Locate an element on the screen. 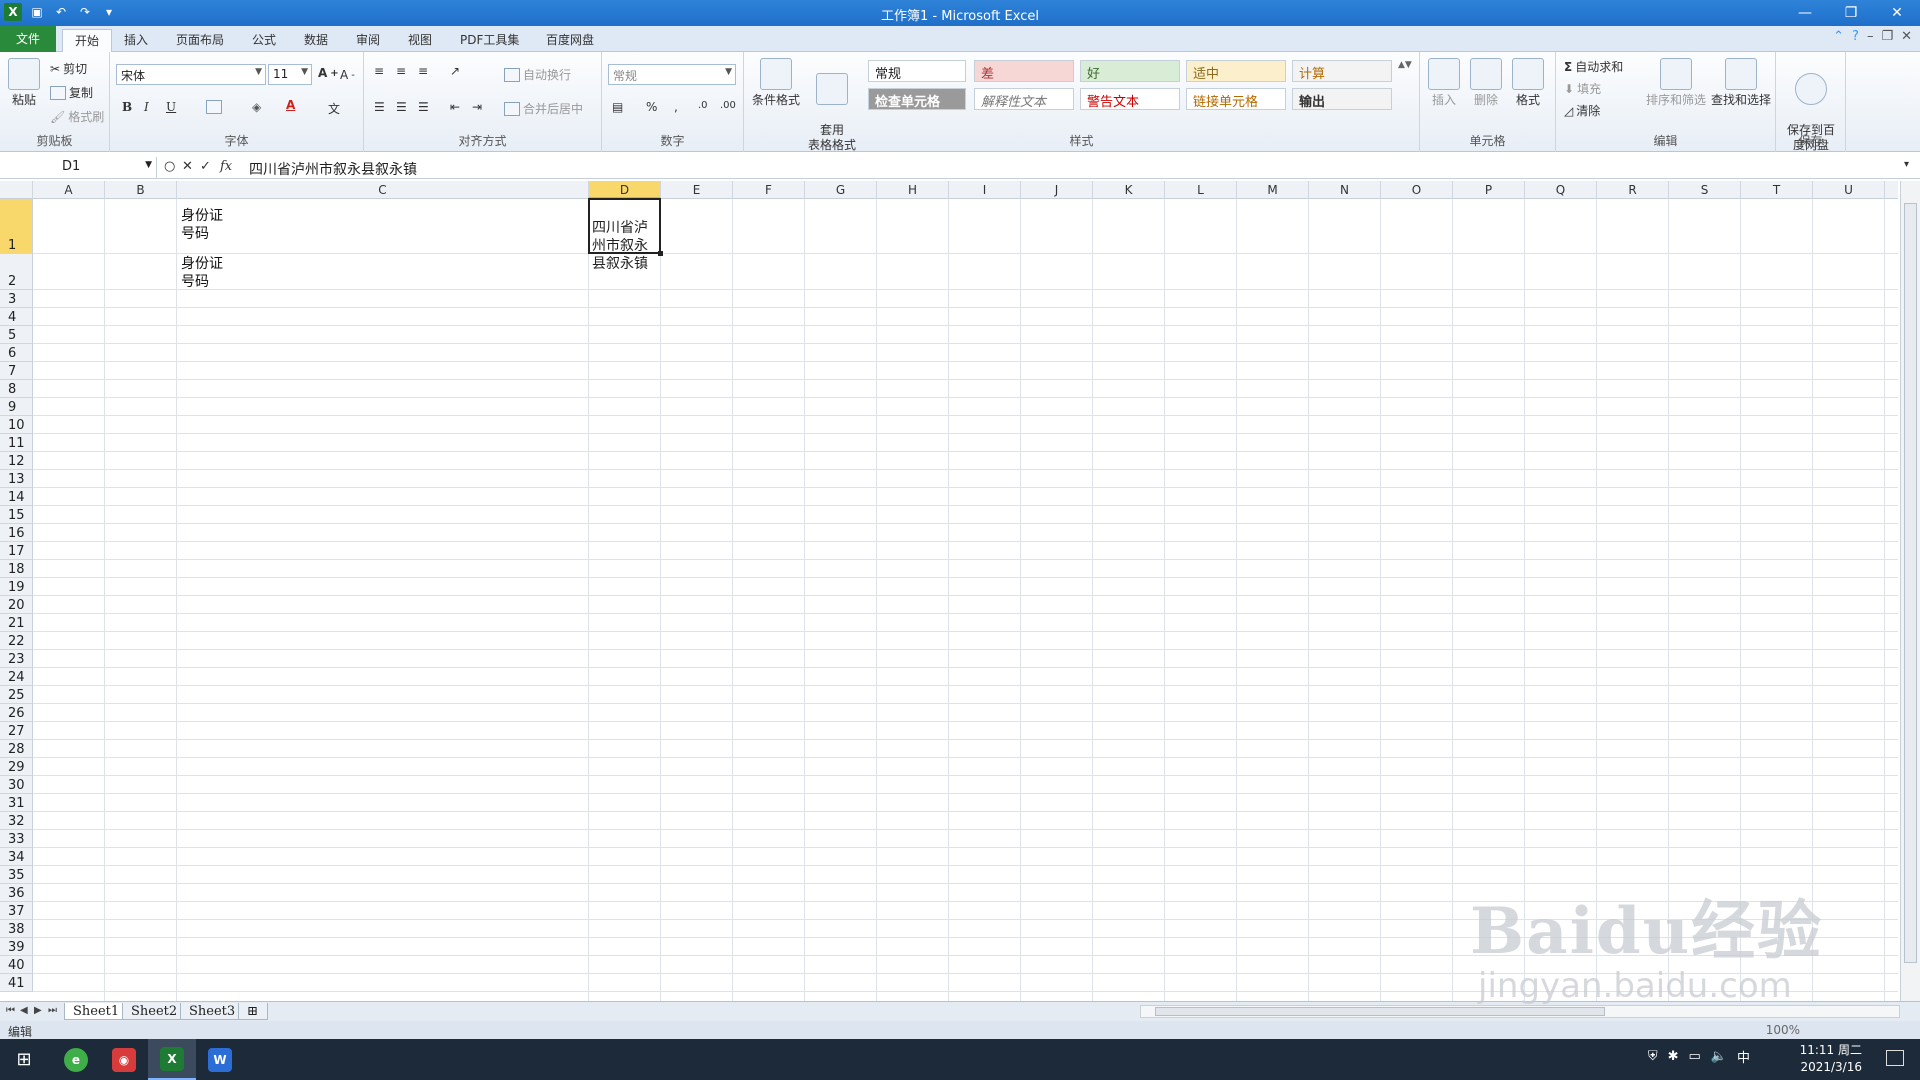 Image resolution: width=1920 pixels, height=1080 pixels. sort-filter-button: 排序和筛选 is located at coordinates (1676, 83).